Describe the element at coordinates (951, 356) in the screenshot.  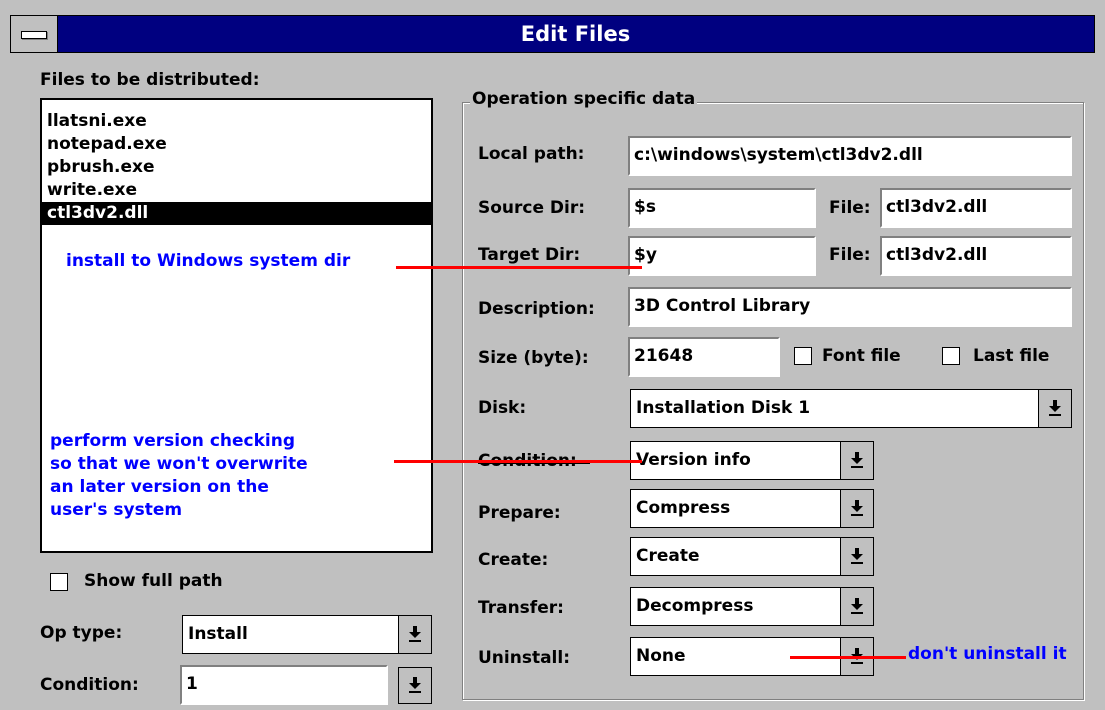
I see `last-file-checkbox` at that location.